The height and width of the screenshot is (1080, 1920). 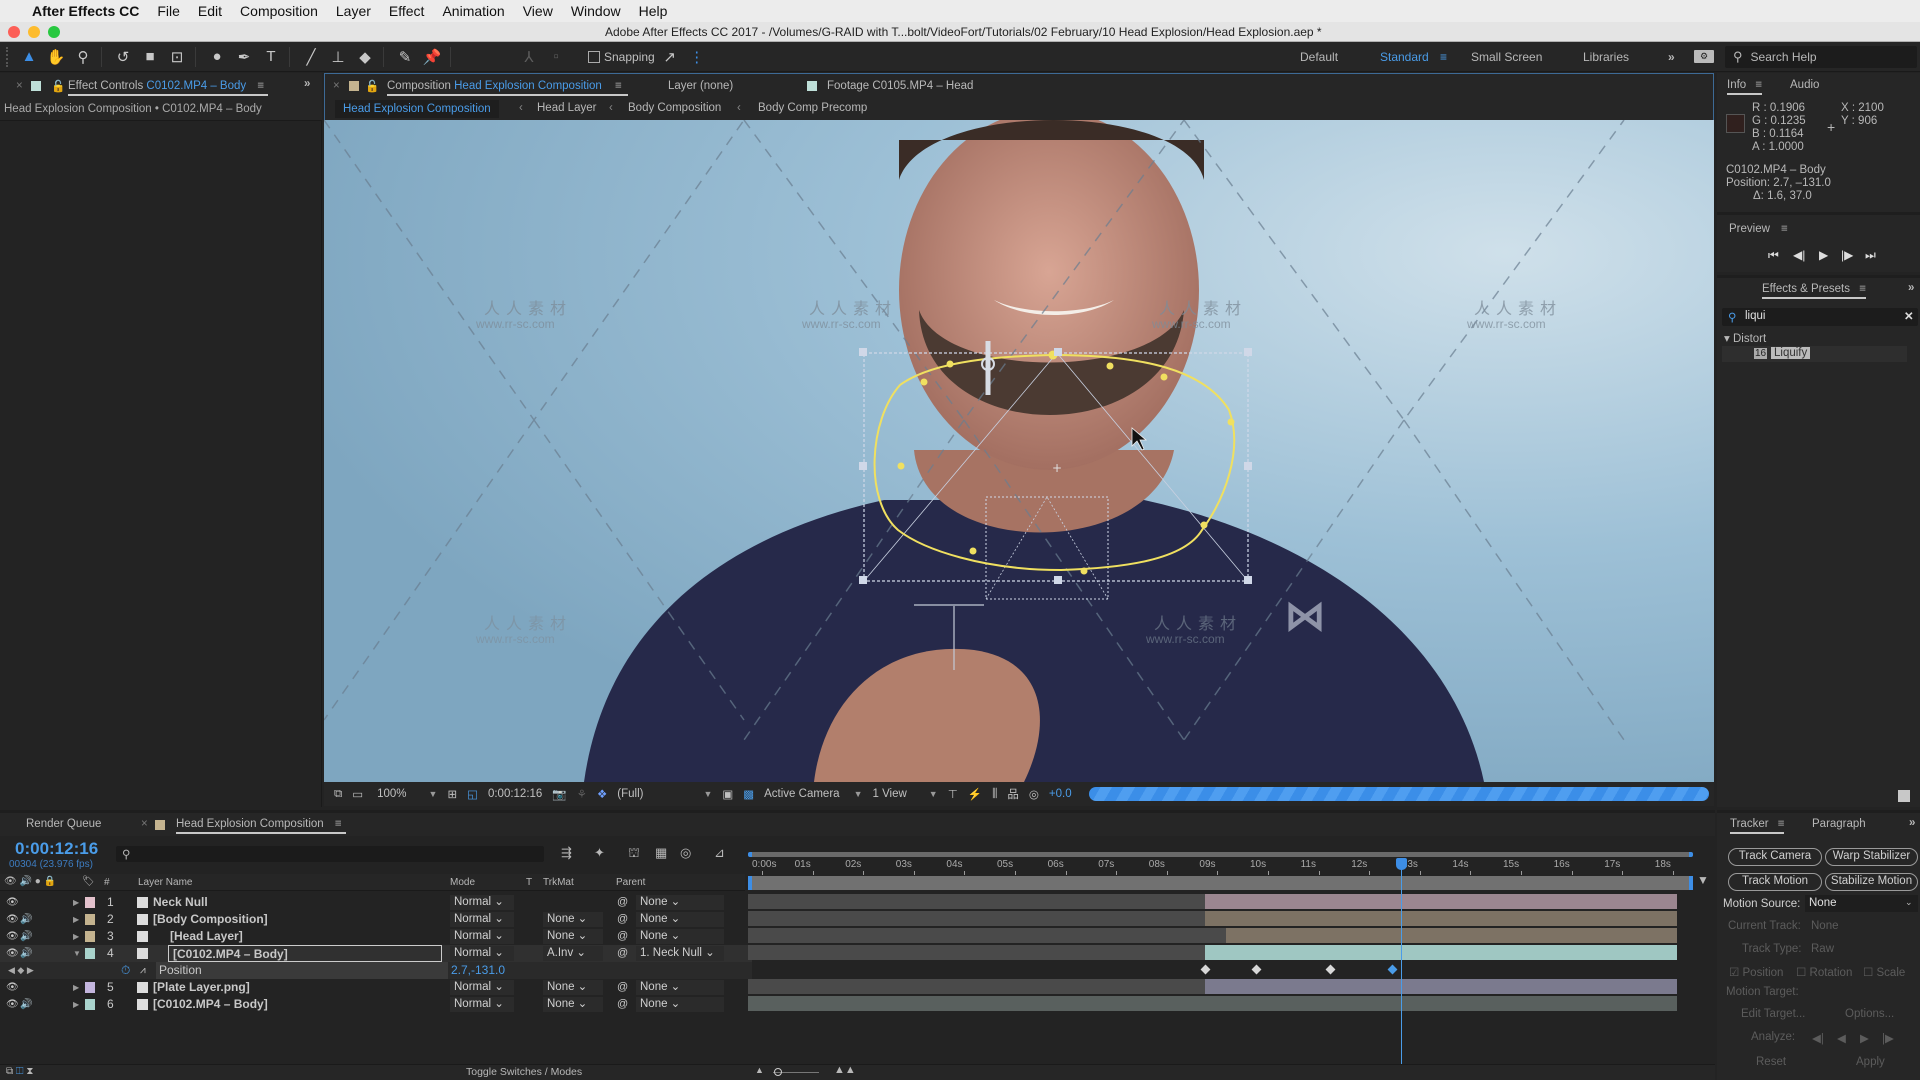 I want to click on selection-tool-icon: ▲, so click(x=29, y=57).